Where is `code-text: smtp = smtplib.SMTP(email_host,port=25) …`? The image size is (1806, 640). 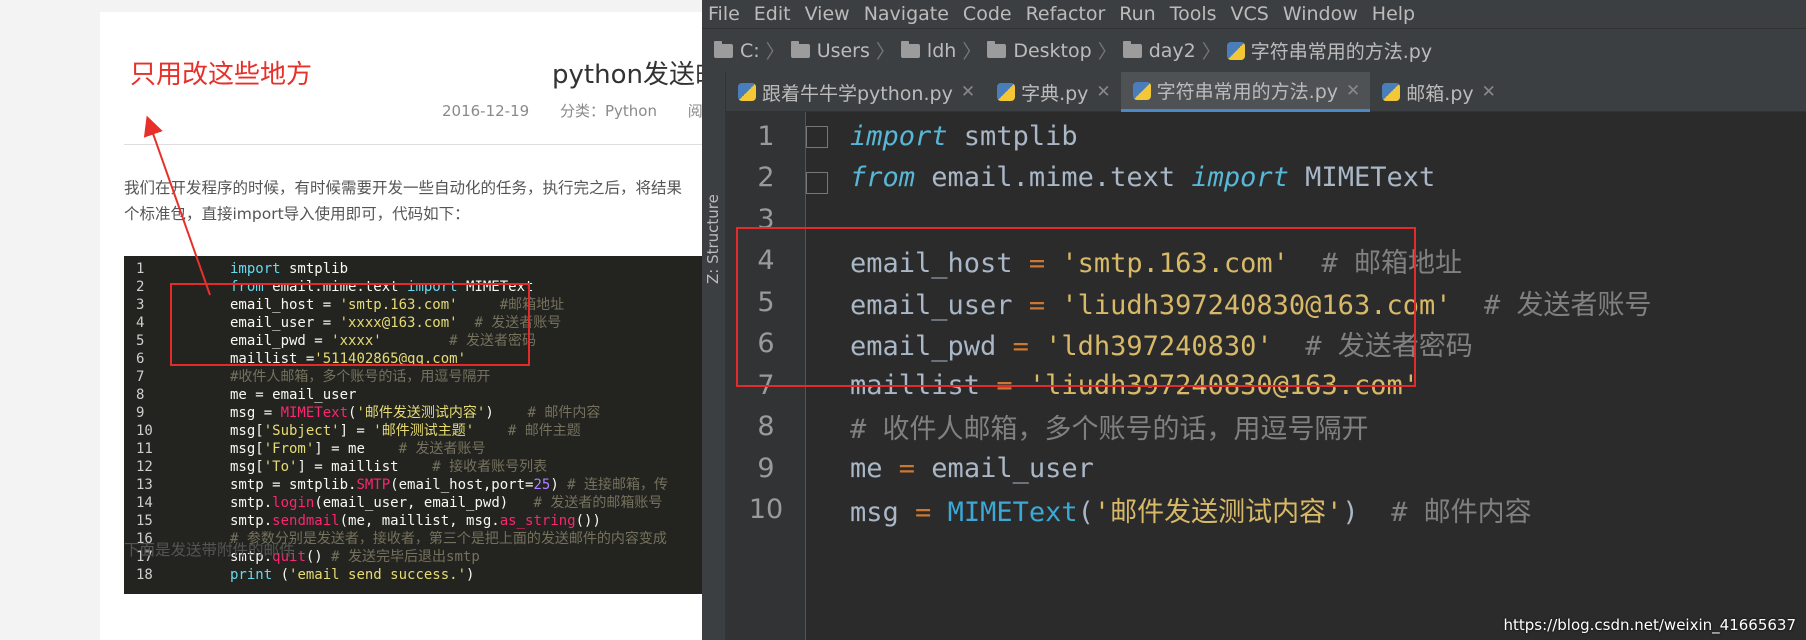
code-text: smtp = smtplib.SMTP(email_host,port=25) … is located at coordinates (449, 485).